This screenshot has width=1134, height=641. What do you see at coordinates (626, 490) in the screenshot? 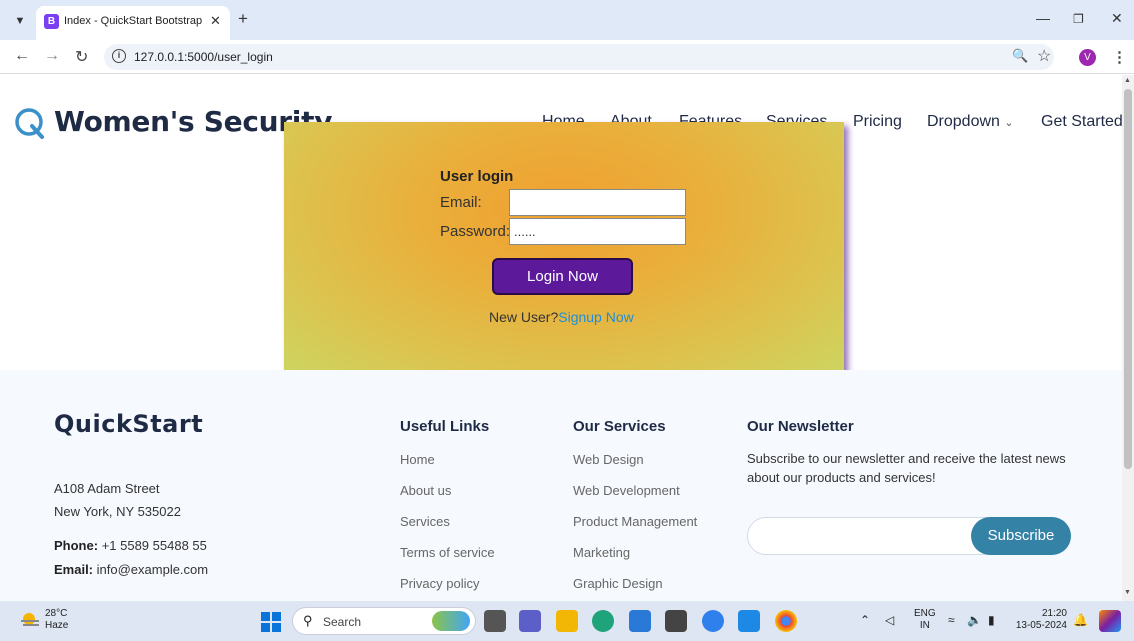
I see `service-web-development: Web Development` at bounding box center [626, 490].